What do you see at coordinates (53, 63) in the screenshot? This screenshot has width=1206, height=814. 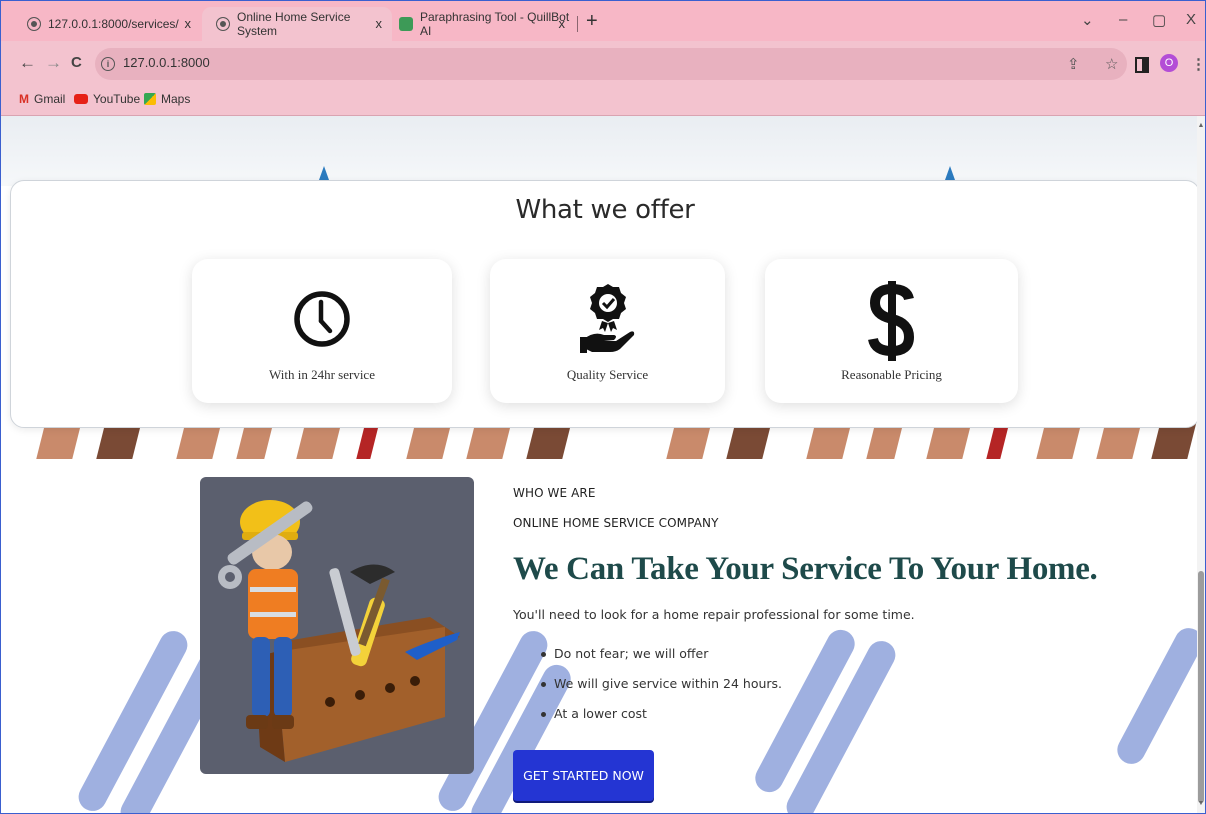 I see `forward-button: →` at bounding box center [53, 63].